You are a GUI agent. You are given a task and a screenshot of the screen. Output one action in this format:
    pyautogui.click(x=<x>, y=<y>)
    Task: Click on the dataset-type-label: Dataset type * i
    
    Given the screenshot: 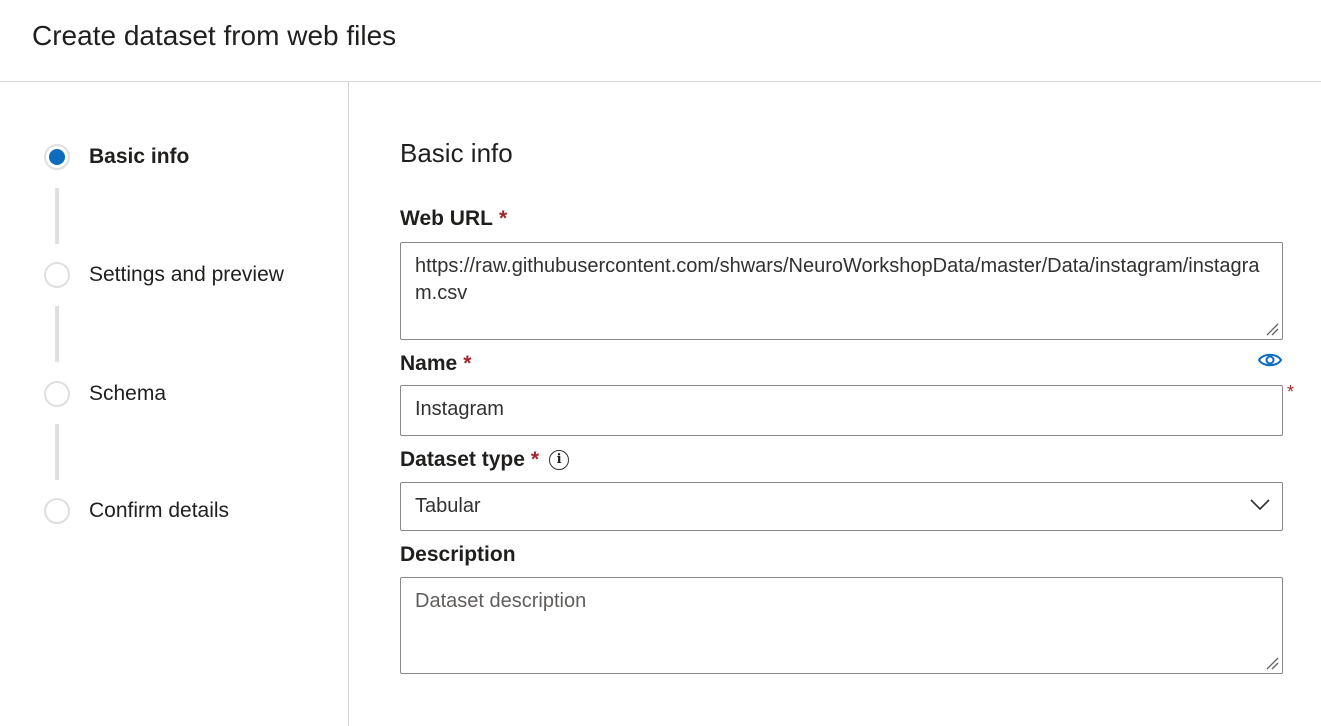 What is the action you would take?
    pyautogui.click(x=485, y=460)
    